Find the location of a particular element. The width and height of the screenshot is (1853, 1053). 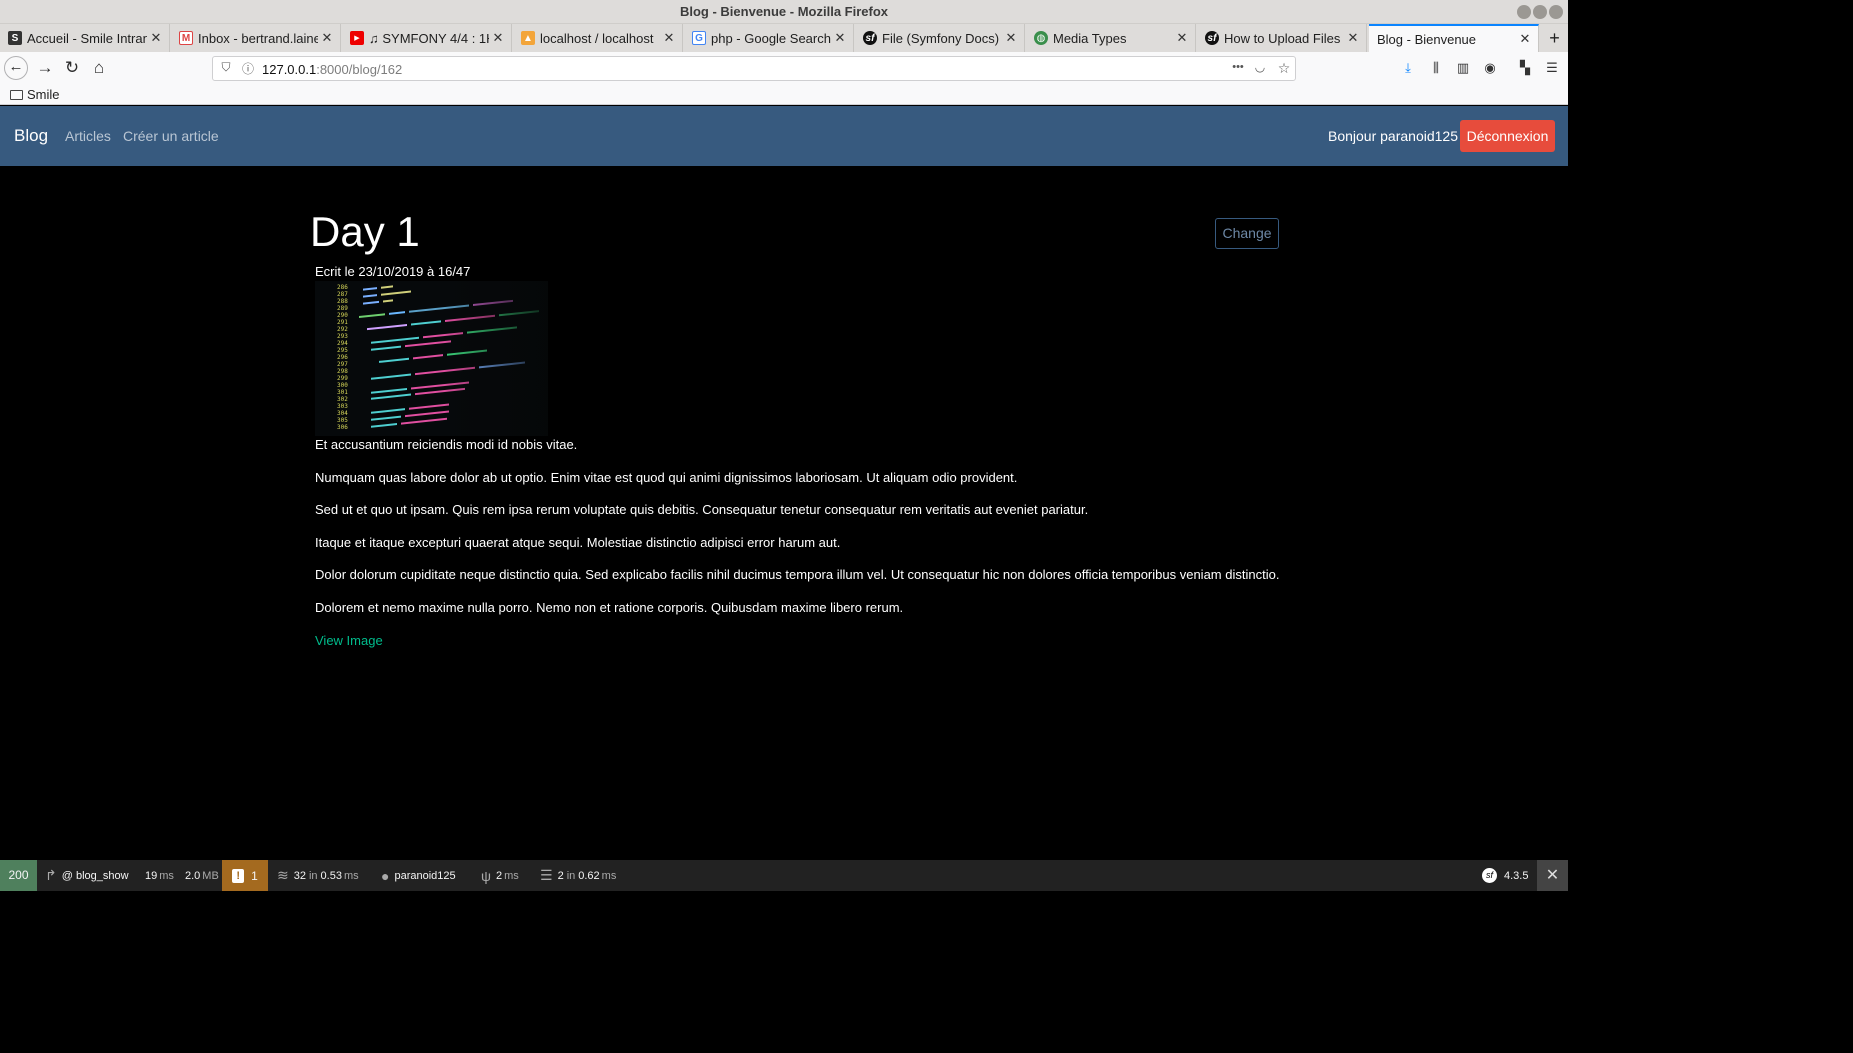

tab-inbox: M Inbox - bertrand.laine ✕ is located at coordinates (256, 38).